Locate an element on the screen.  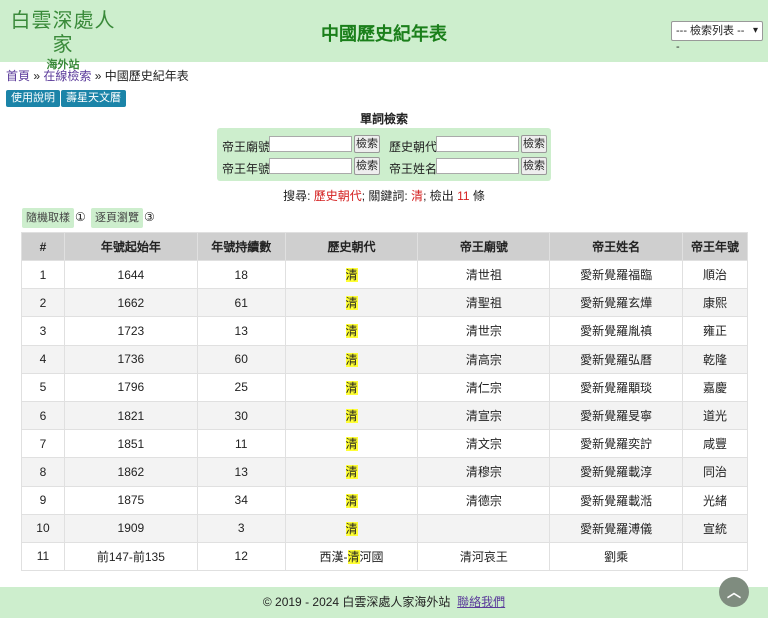
cell-duration: 34 is located at coordinates (241, 500).